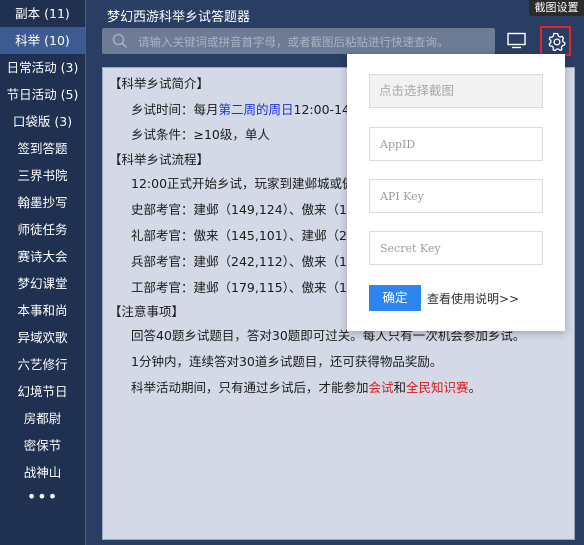 The height and width of the screenshot is (545, 584). Describe the element at coordinates (42, 148) in the screenshot. I see `sidebar-item-checkin-quiz: 签到答题` at that location.